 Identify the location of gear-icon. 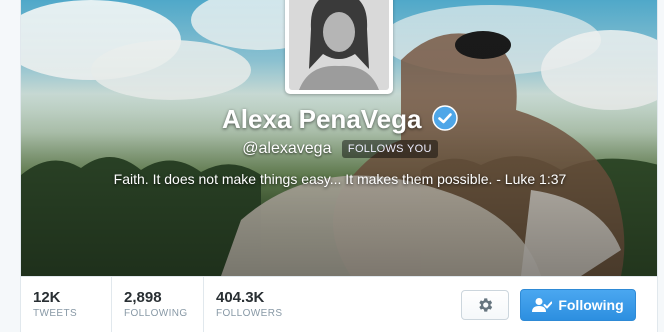
(486, 305).